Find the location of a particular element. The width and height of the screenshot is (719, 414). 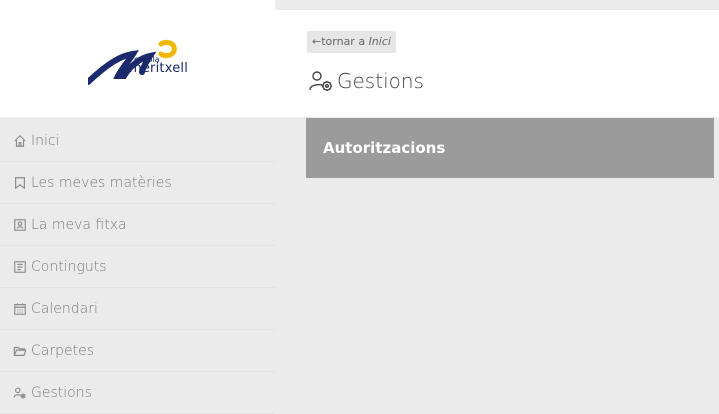

arrow-left-icon: ← is located at coordinates (317, 41).